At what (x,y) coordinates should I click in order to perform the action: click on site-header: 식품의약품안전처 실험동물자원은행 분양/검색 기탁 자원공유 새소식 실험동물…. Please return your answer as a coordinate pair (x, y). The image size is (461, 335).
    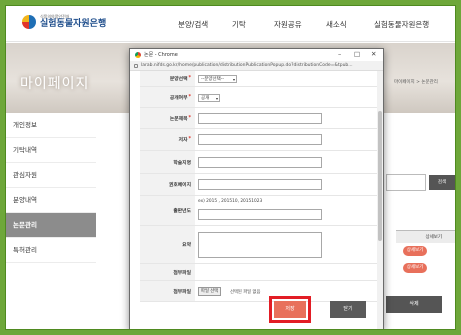
    Looking at the image, I should click on (230, 24).